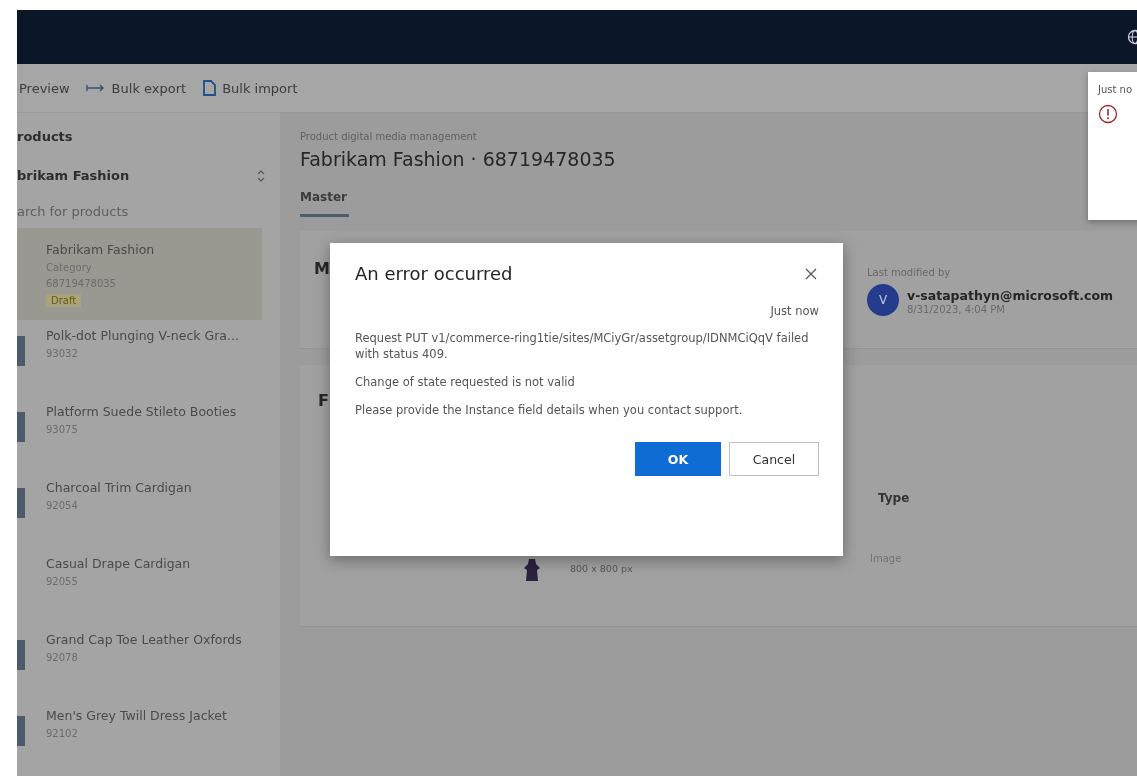  Describe the element at coordinates (135, 88) in the screenshot. I see `toolbar-button: Bulk export` at that location.